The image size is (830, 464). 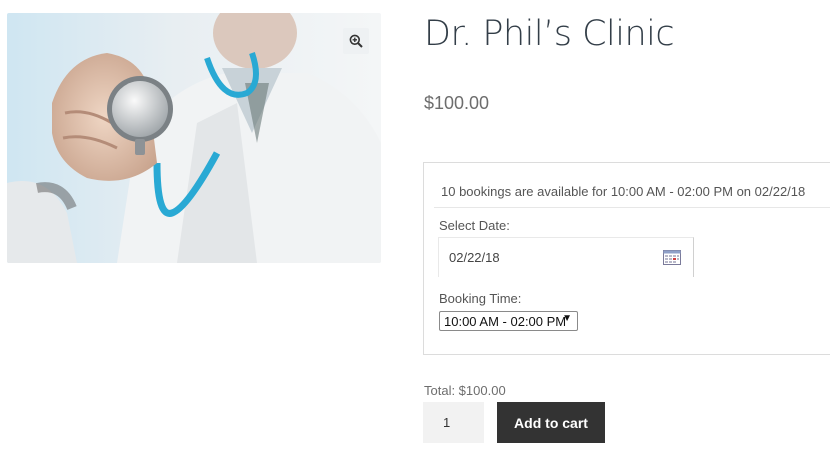 I want to click on booking-time-select: 10:00 AM - 02:00 PM ▼, so click(x=508, y=321).